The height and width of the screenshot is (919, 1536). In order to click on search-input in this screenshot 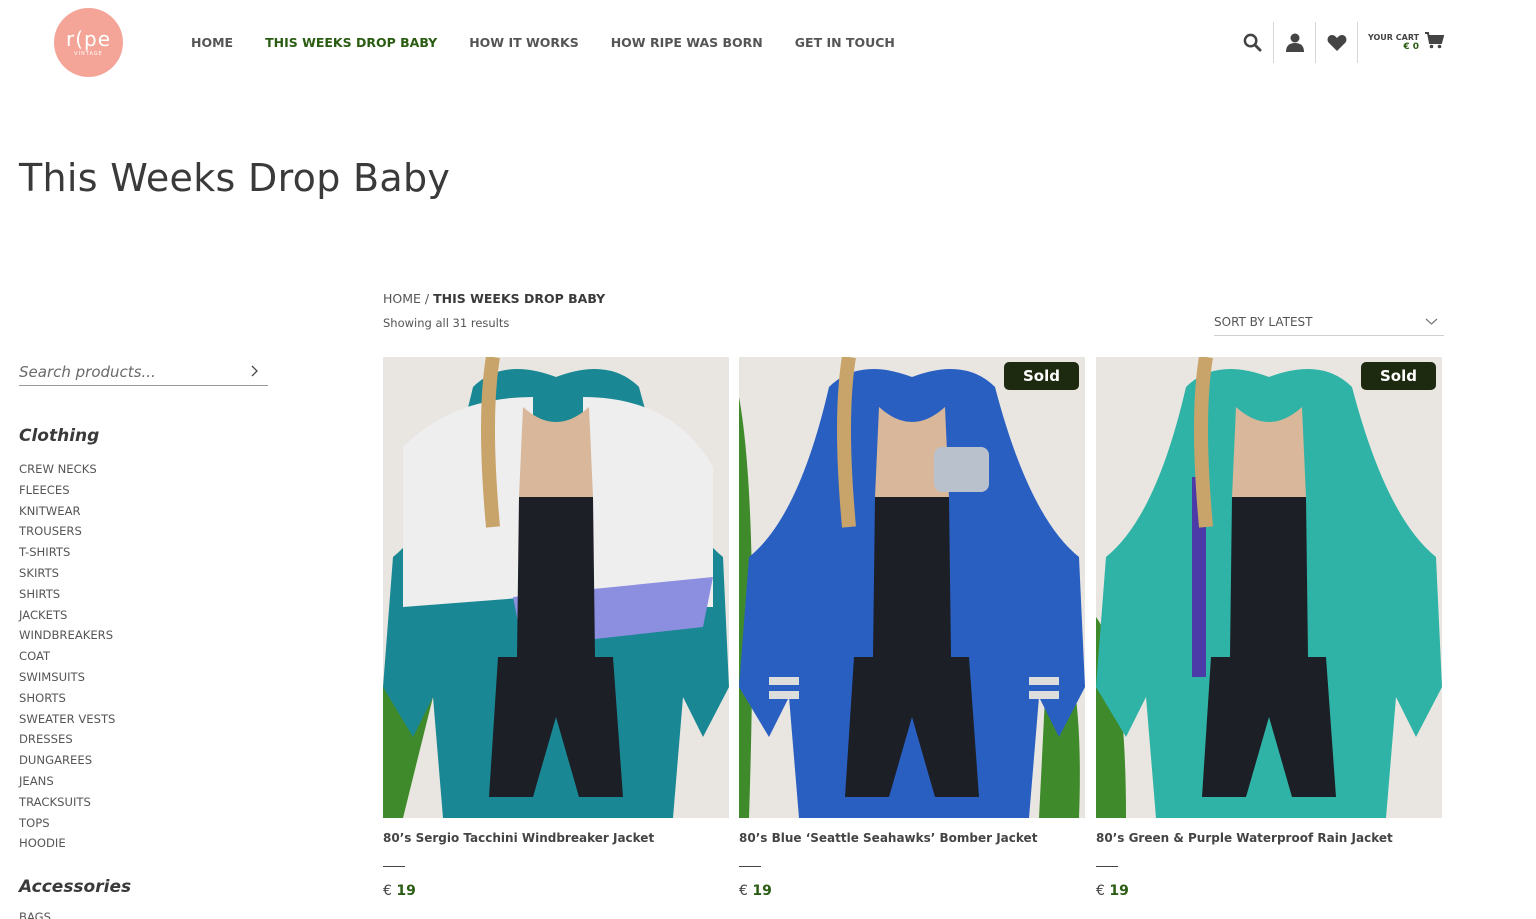, I will do `click(129, 371)`.